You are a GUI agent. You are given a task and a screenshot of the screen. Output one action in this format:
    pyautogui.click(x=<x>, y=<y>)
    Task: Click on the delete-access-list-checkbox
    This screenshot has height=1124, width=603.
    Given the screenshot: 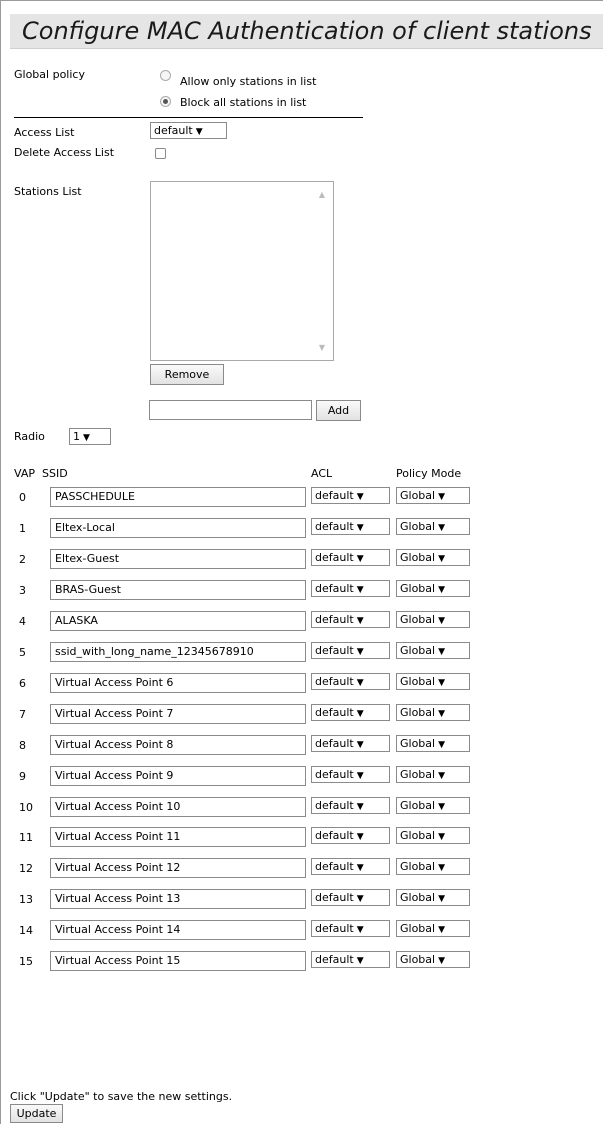 What is the action you would take?
    pyautogui.click(x=160, y=153)
    